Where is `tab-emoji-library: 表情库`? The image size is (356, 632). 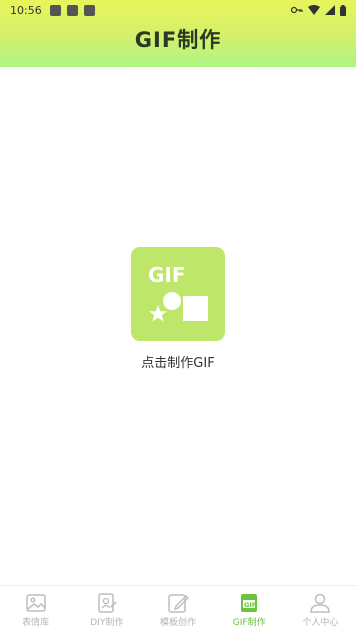 tab-emoji-library: 表情库 is located at coordinates (35, 609).